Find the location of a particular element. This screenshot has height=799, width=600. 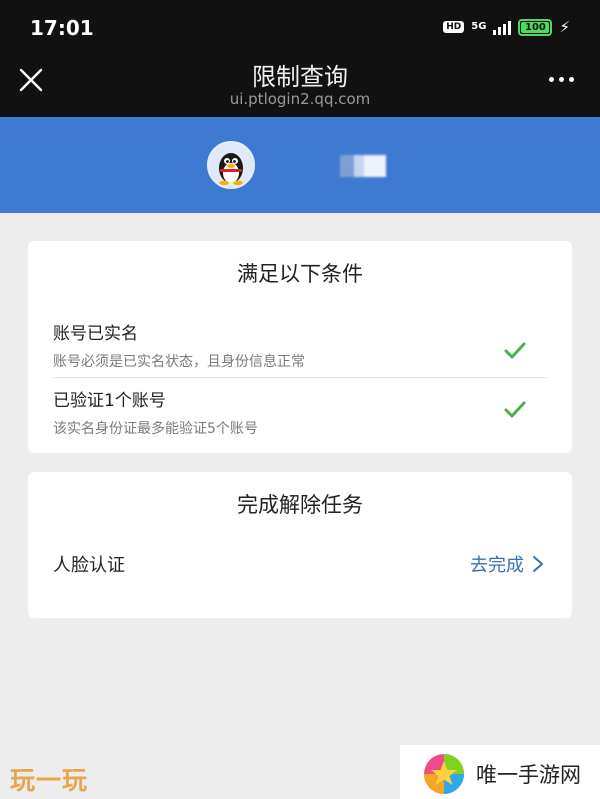

watermark-left: 玩一玩 is located at coordinates (49, 780).